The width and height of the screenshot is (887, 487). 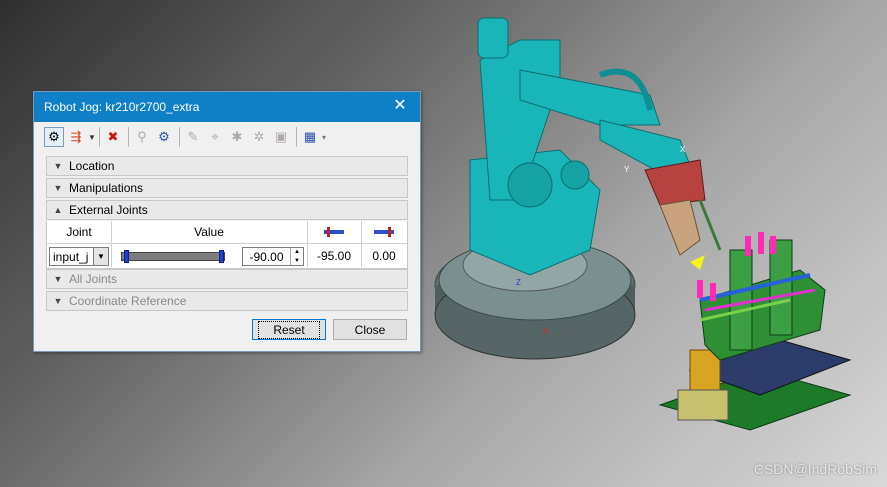 What do you see at coordinates (142, 137) in the screenshot?
I see `ik-solution-icon: ⚲` at bounding box center [142, 137].